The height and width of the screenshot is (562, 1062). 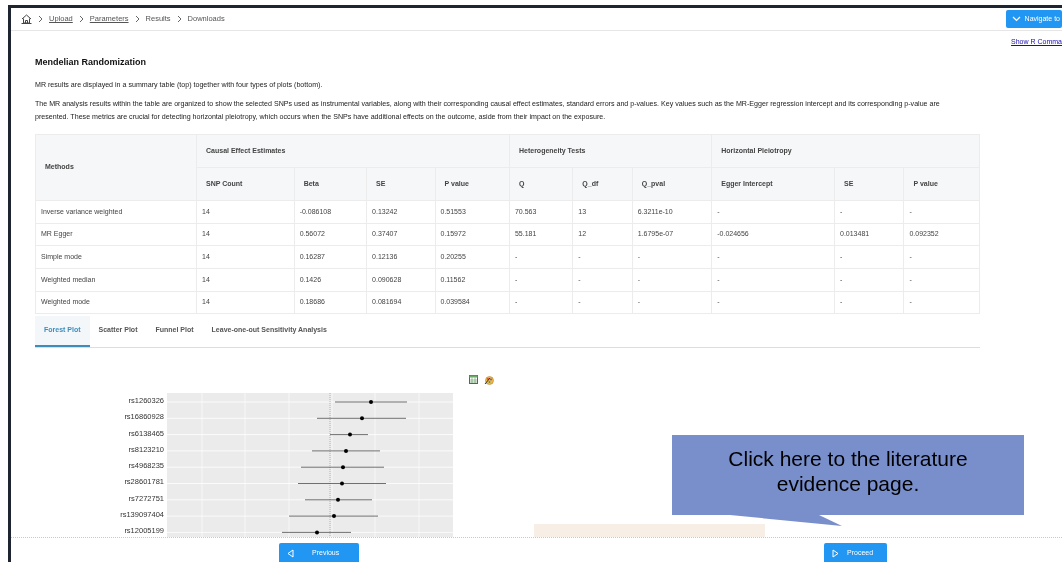 I want to click on left-triangle-icon, so click(x=290, y=553).